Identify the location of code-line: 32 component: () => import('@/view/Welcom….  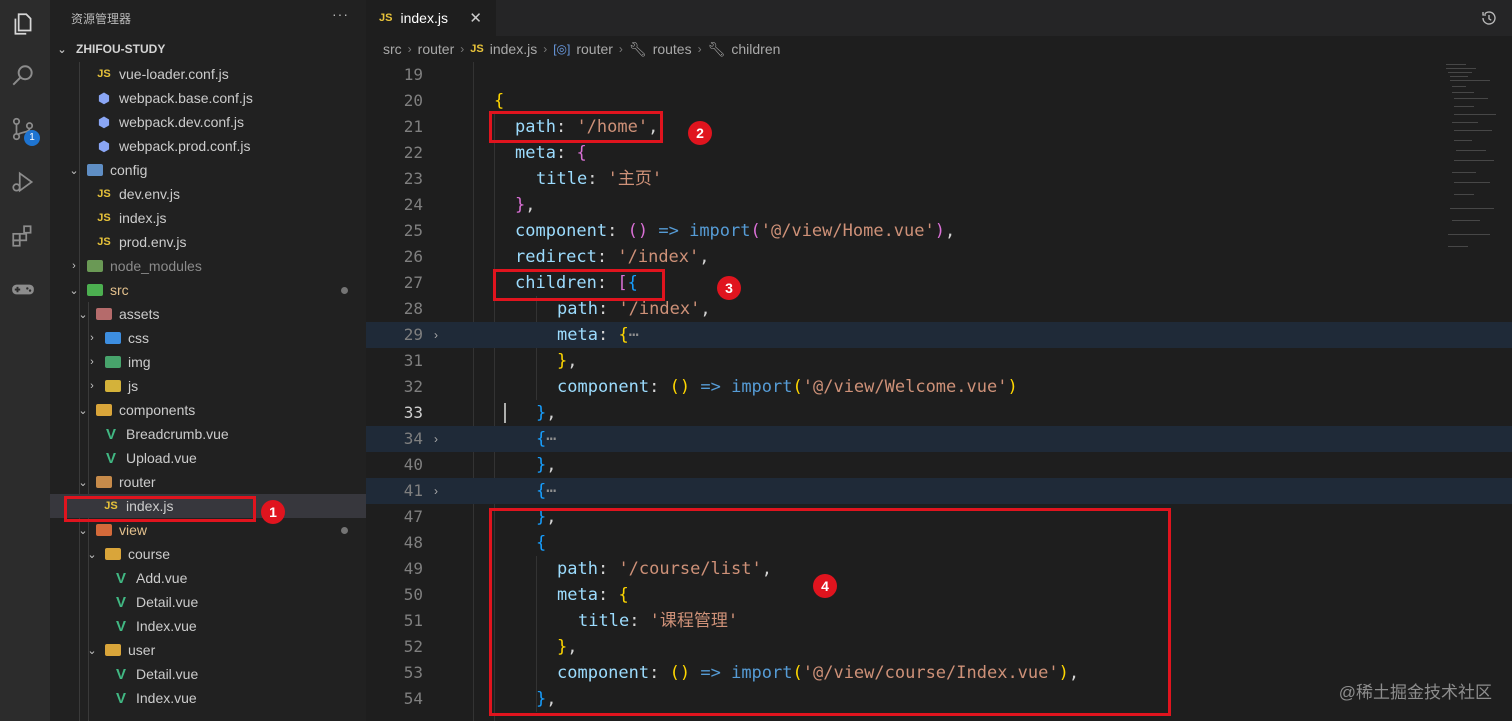
(939, 387).